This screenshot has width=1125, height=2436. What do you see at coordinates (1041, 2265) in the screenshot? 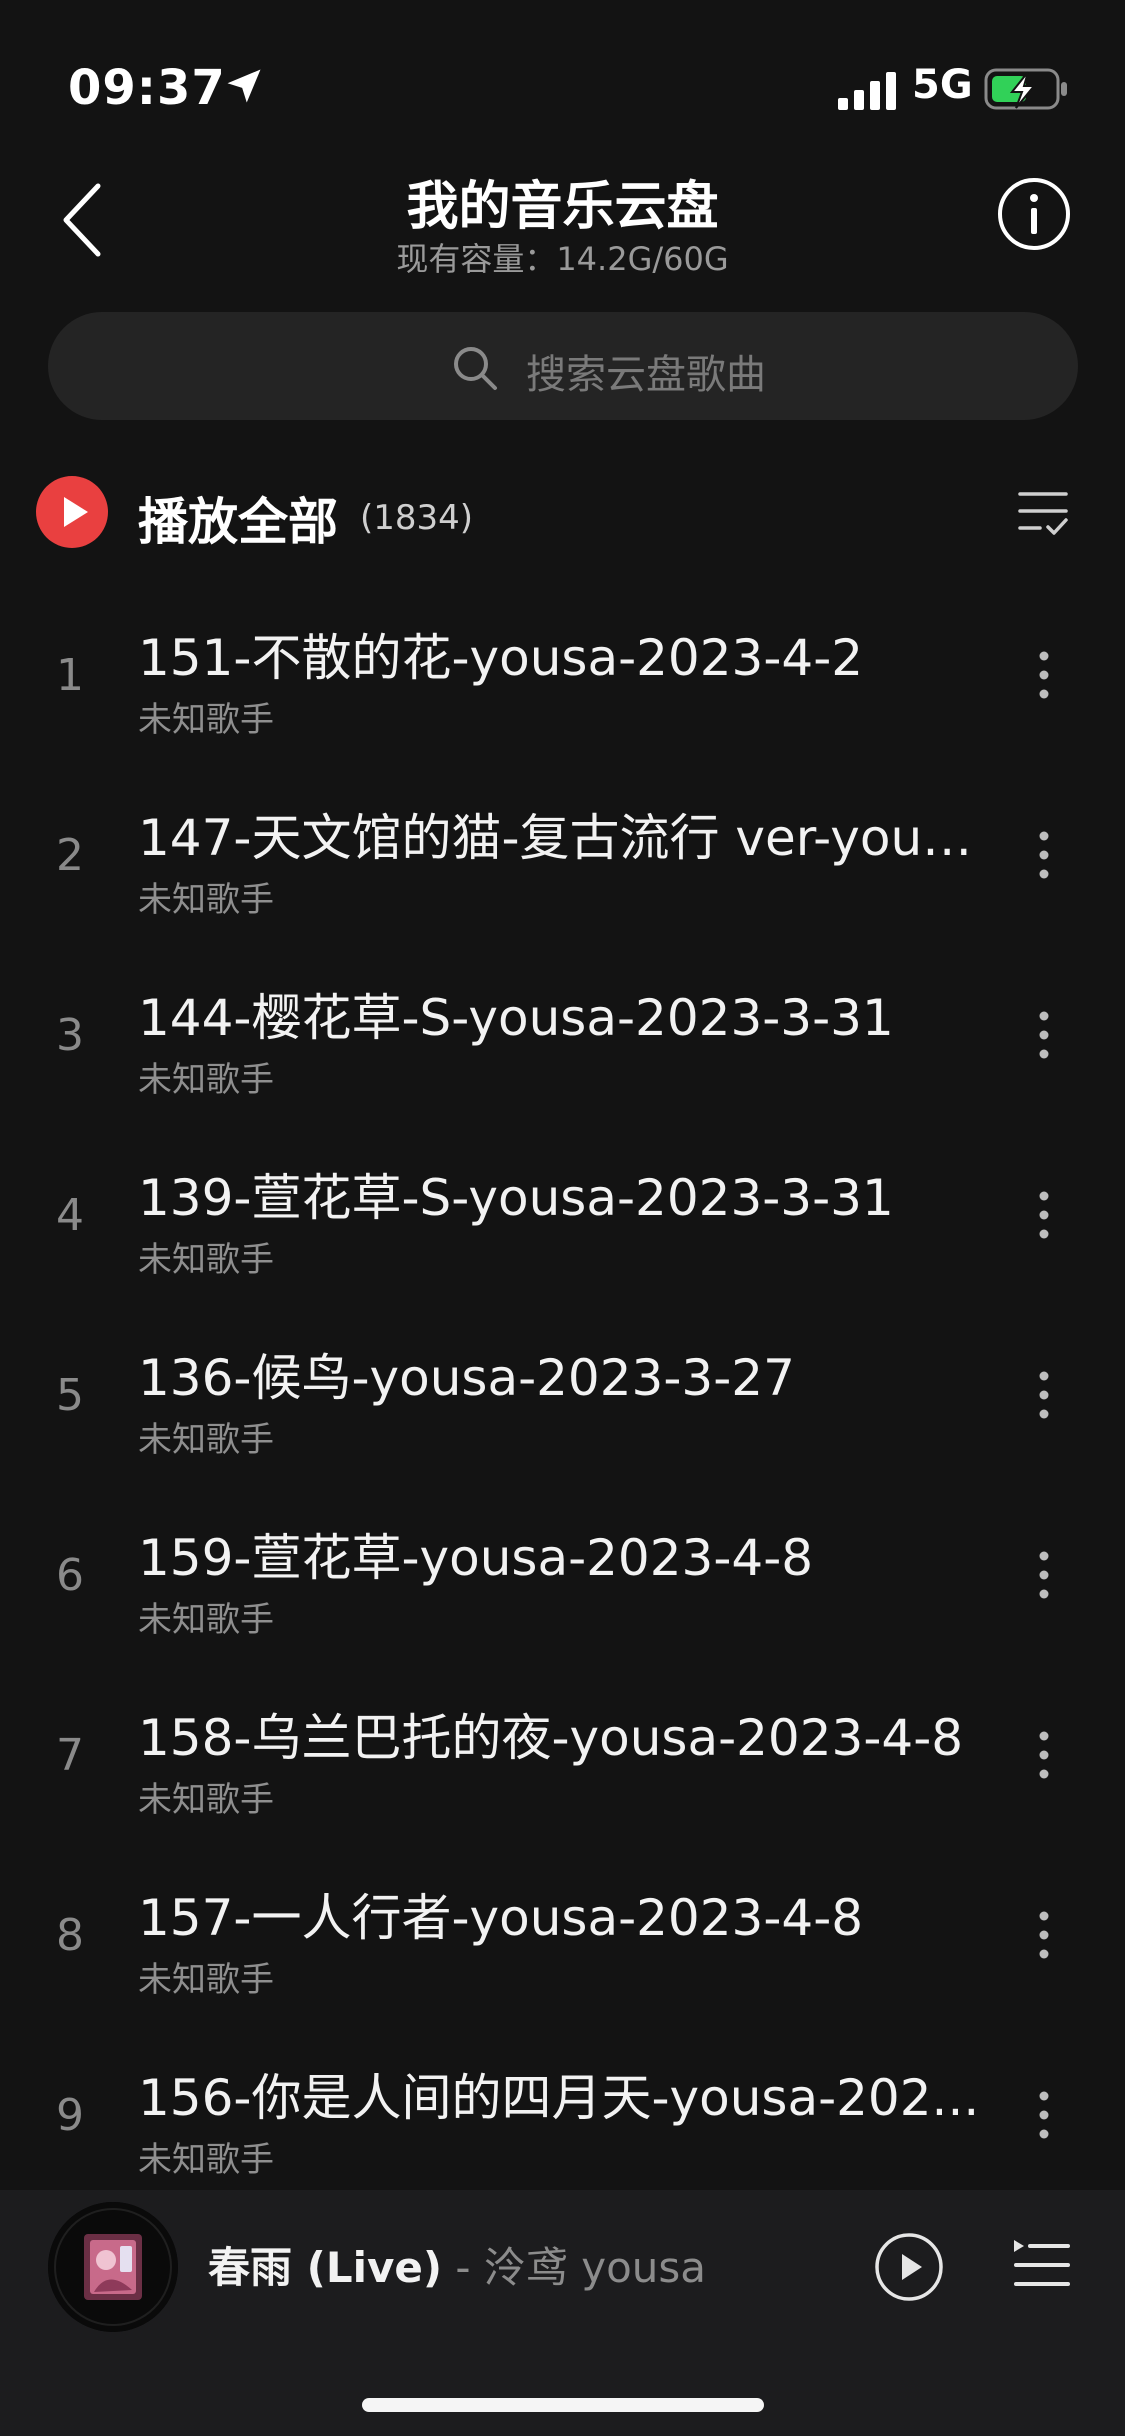
I see `playlist-queue-icon` at bounding box center [1041, 2265].